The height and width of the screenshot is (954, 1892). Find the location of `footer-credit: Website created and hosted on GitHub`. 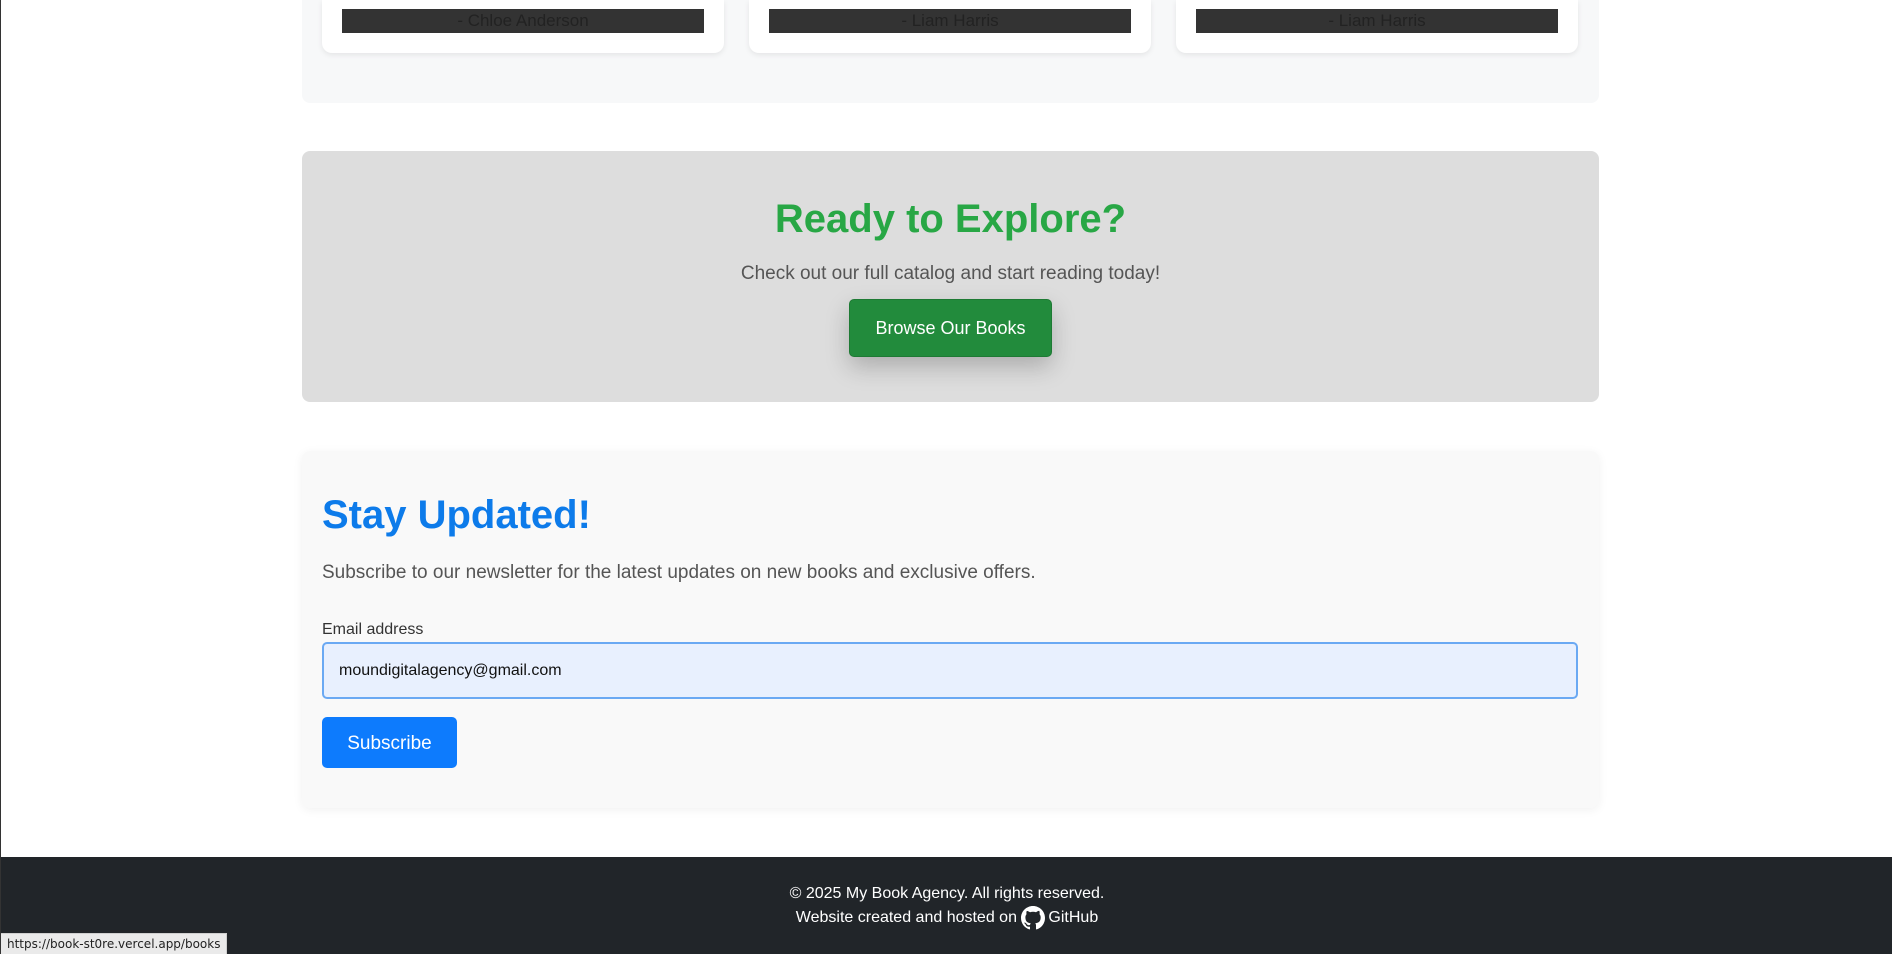

footer-credit: Website created and hosted on GitHub is located at coordinates (946, 918).